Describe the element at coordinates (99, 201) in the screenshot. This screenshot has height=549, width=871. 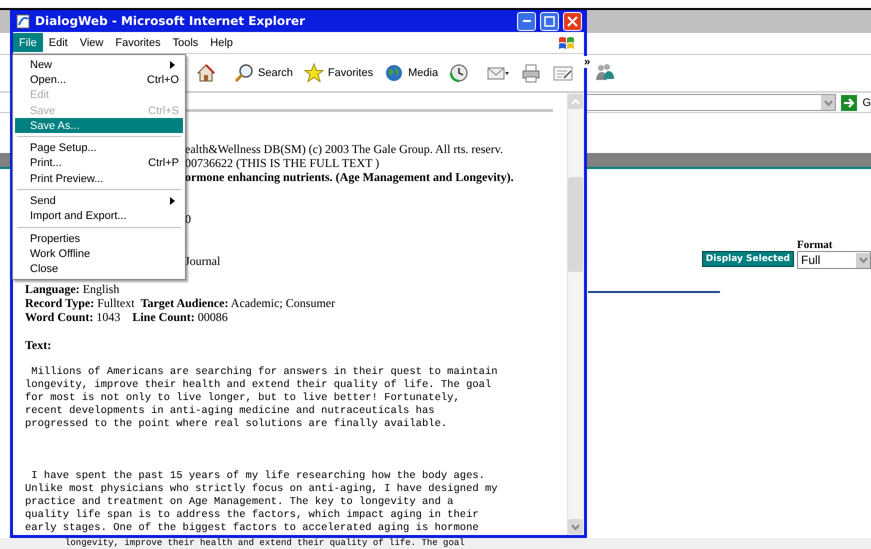
I see `menu-item: Send` at that location.